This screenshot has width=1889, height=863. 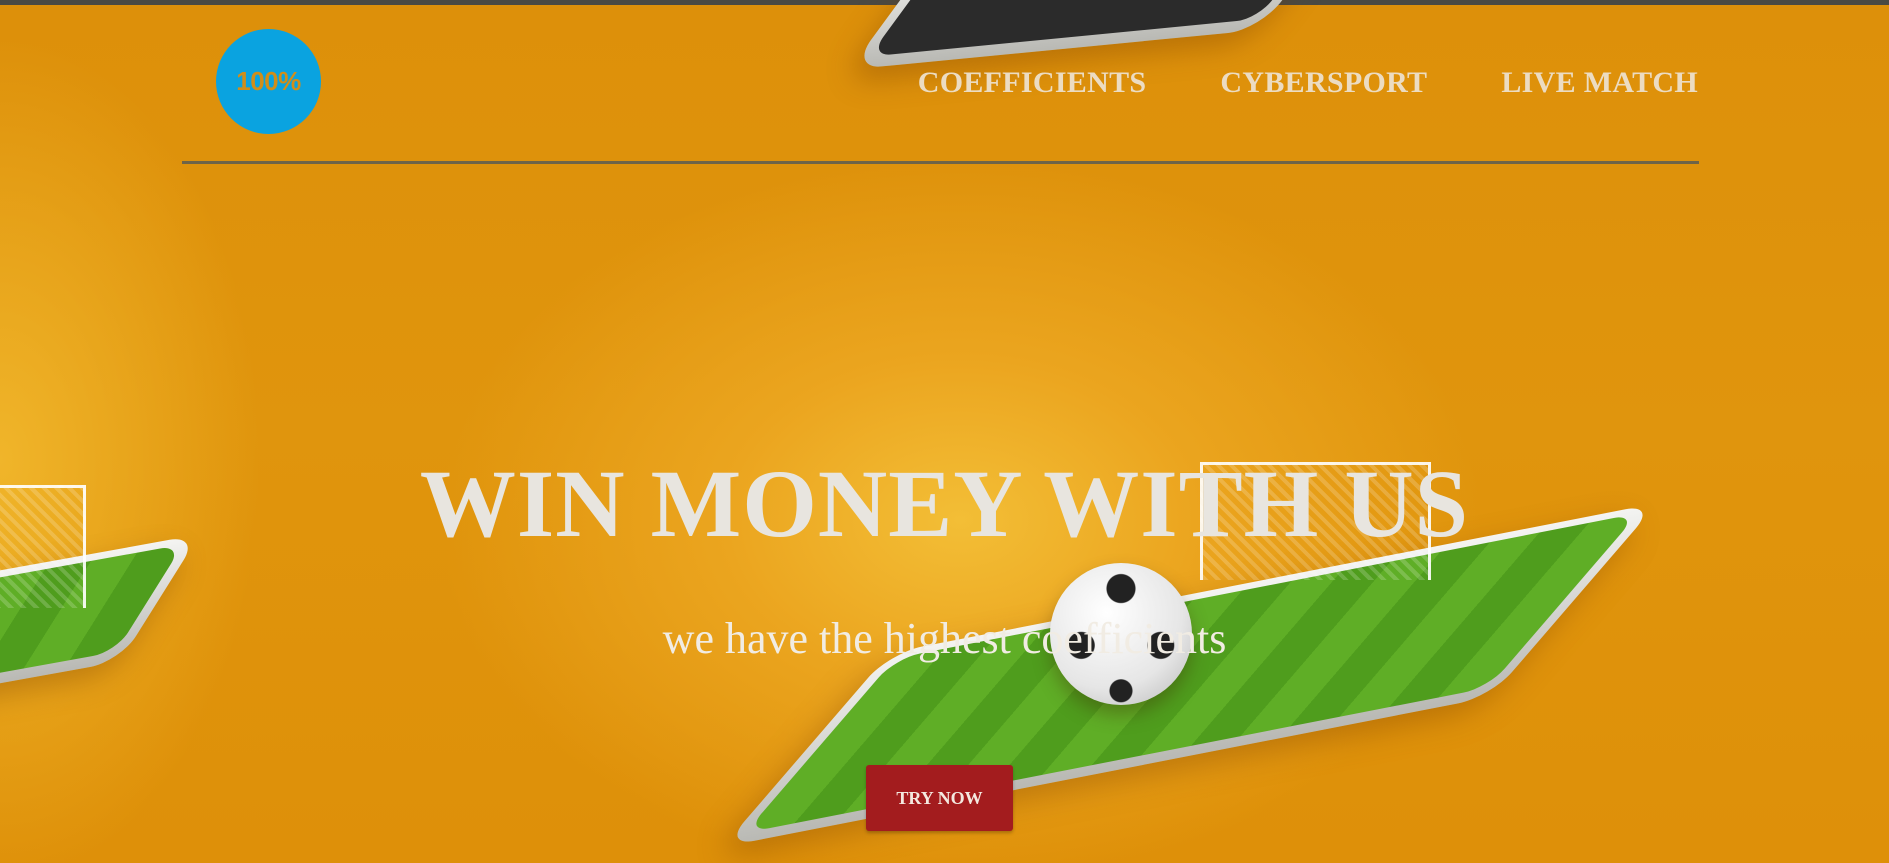 I want to click on nav-coefficients: COEFFICIENTS, so click(x=1032, y=83).